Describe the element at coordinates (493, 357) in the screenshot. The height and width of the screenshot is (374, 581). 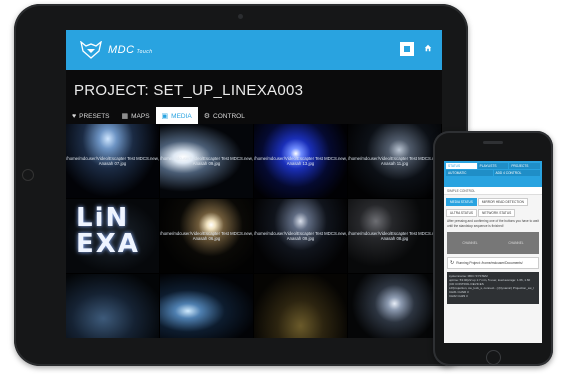
I see `phone-home-button` at that location.